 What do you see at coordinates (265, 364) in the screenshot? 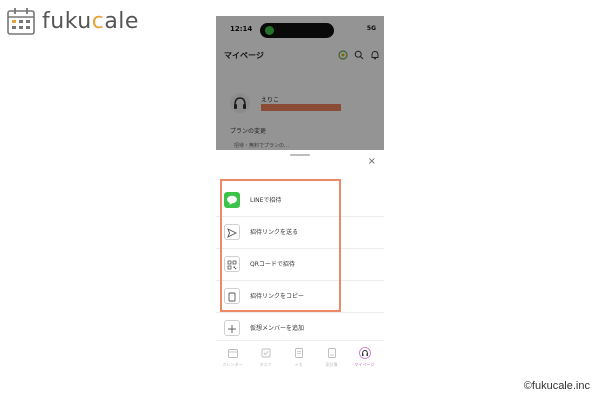
I see `tab-label: タスク` at bounding box center [265, 364].